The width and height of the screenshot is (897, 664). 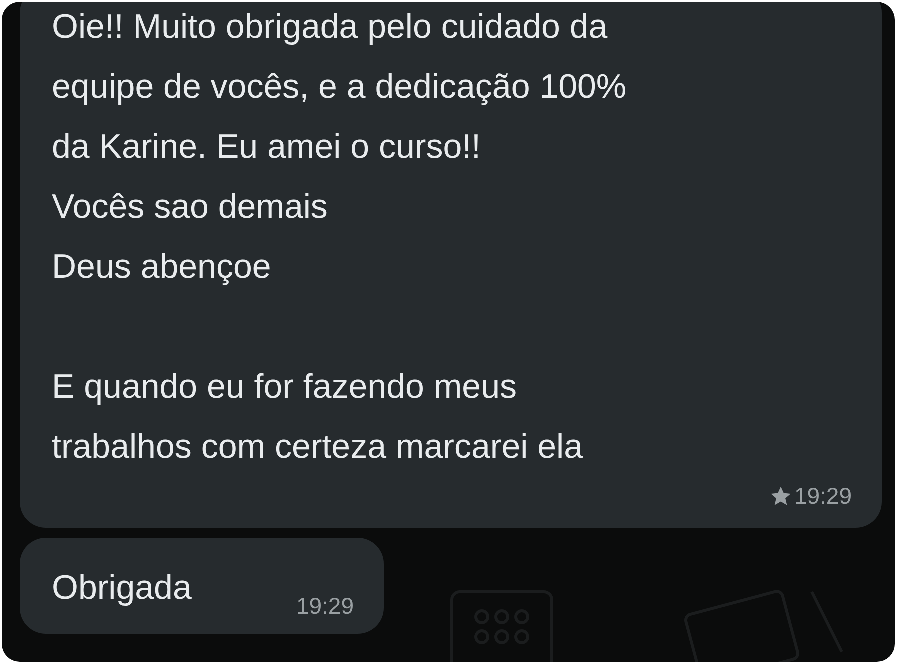 What do you see at coordinates (318, 417) in the screenshot?
I see `message-text: E quando eu for fazendo meus trabalhos com certeza marcarei ela` at bounding box center [318, 417].